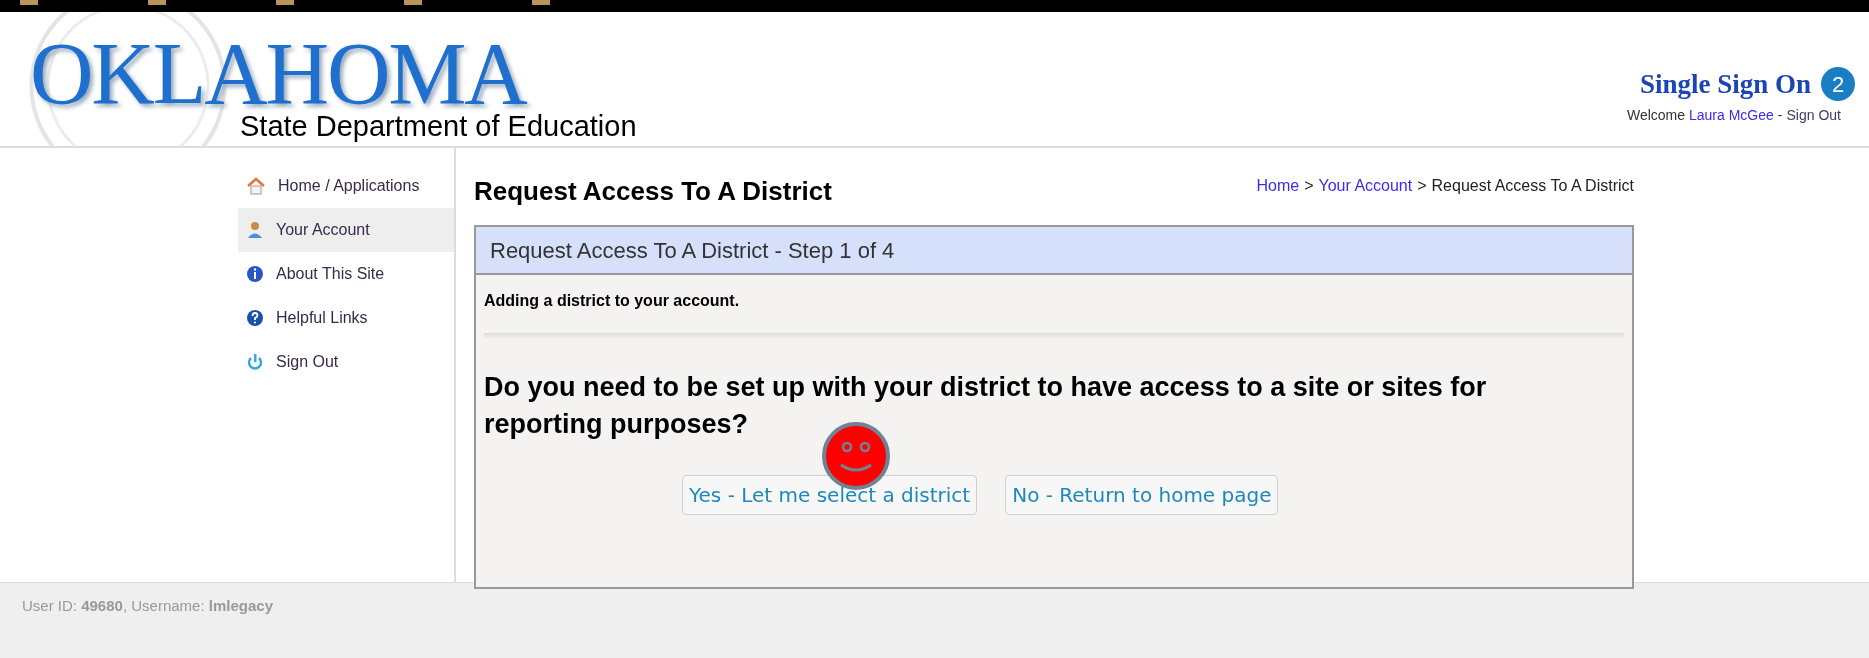  Describe the element at coordinates (346, 274) in the screenshot. I see `sidebar-item: About This Site` at that location.